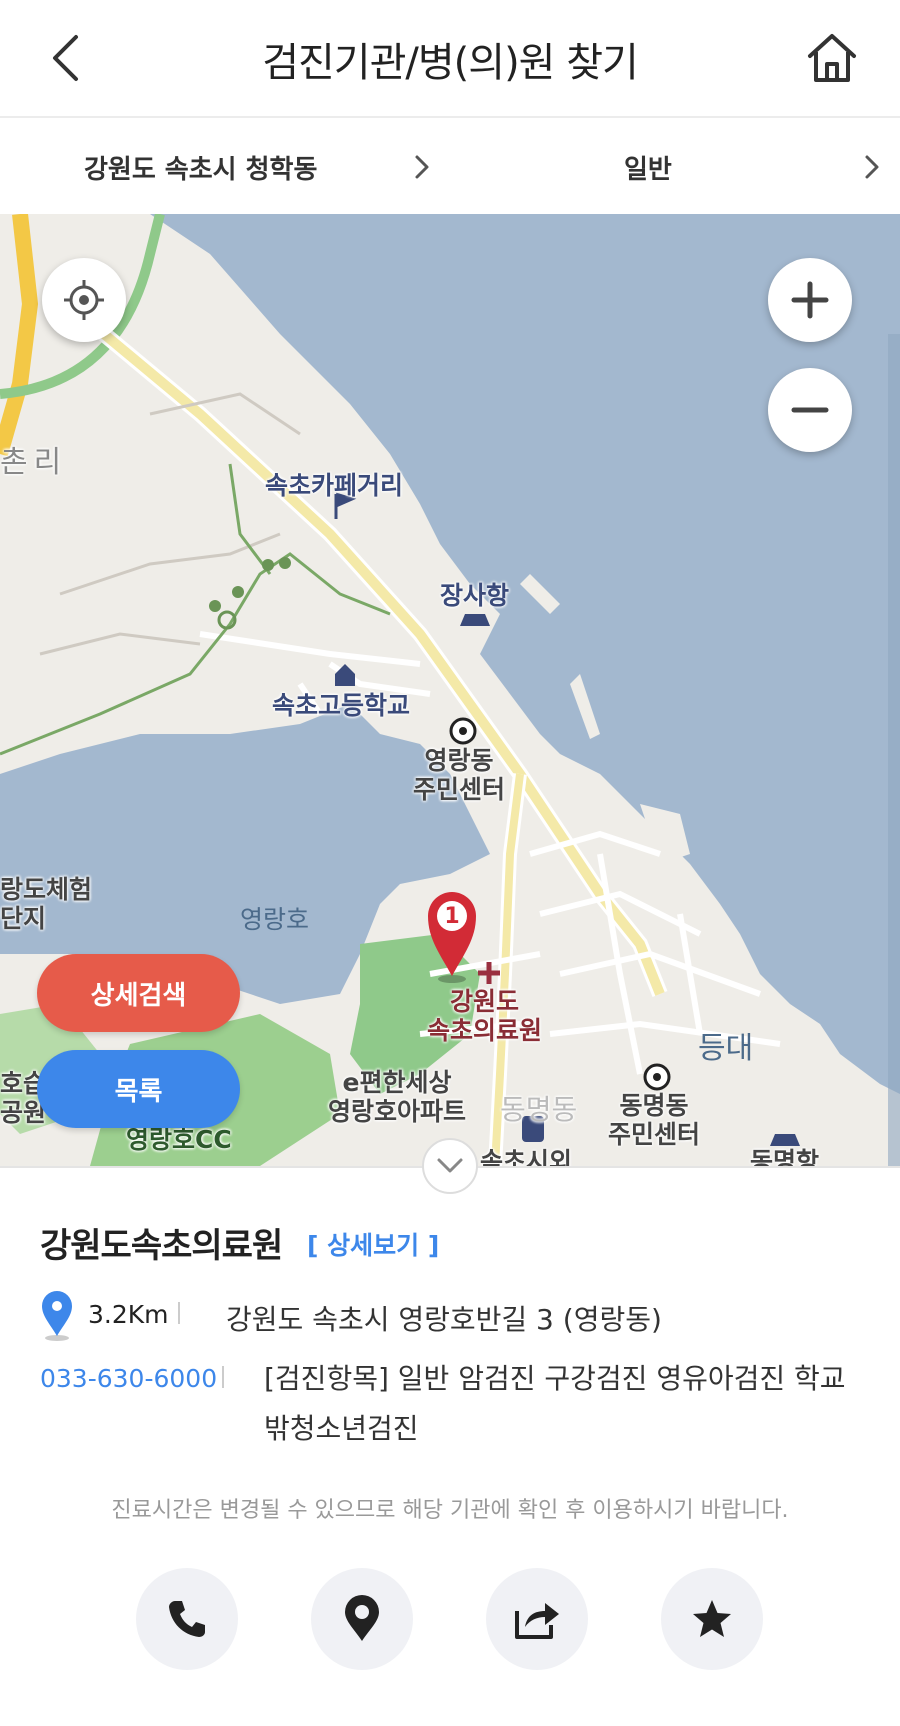 The image size is (900, 1726). I want to click on call-button, so click(187, 1619).